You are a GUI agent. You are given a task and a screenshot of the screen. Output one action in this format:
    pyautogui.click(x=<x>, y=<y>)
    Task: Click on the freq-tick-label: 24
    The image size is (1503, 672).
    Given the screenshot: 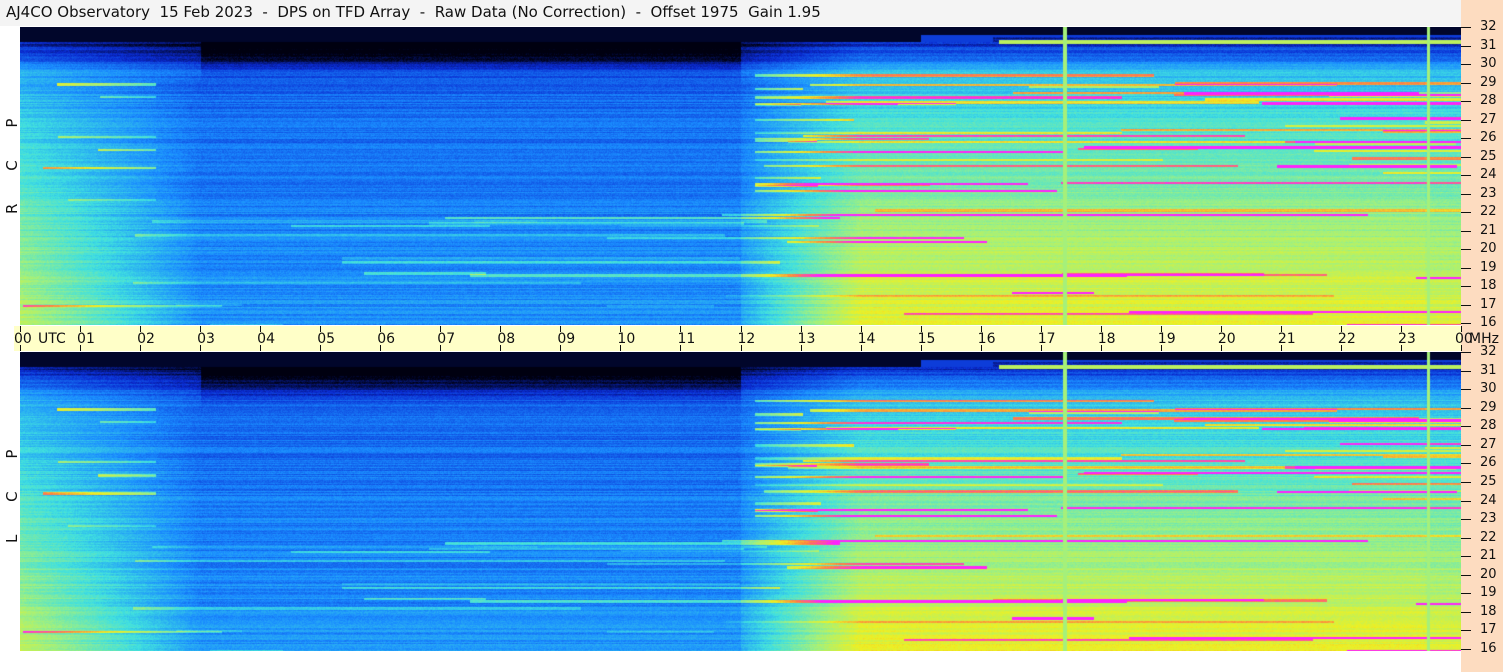 What is the action you would take?
    pyautogui.click(x=1488, y=500)
    